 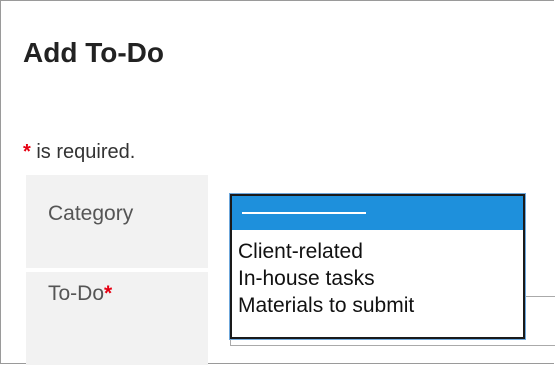 I want to click on category-option-client-related: Client-related, so click(x=377, y=251).